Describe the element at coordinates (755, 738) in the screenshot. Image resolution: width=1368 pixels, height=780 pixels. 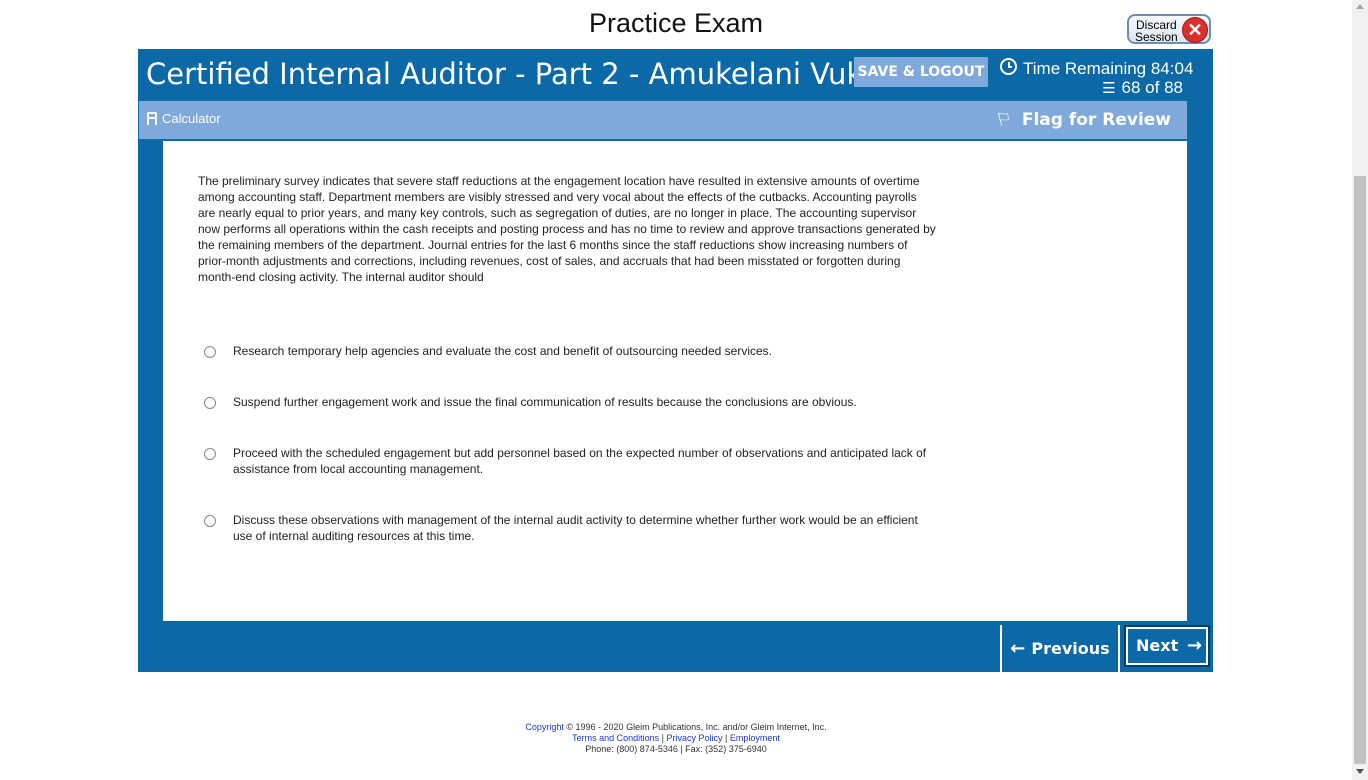
I see `employment-link: Employment` at that location.